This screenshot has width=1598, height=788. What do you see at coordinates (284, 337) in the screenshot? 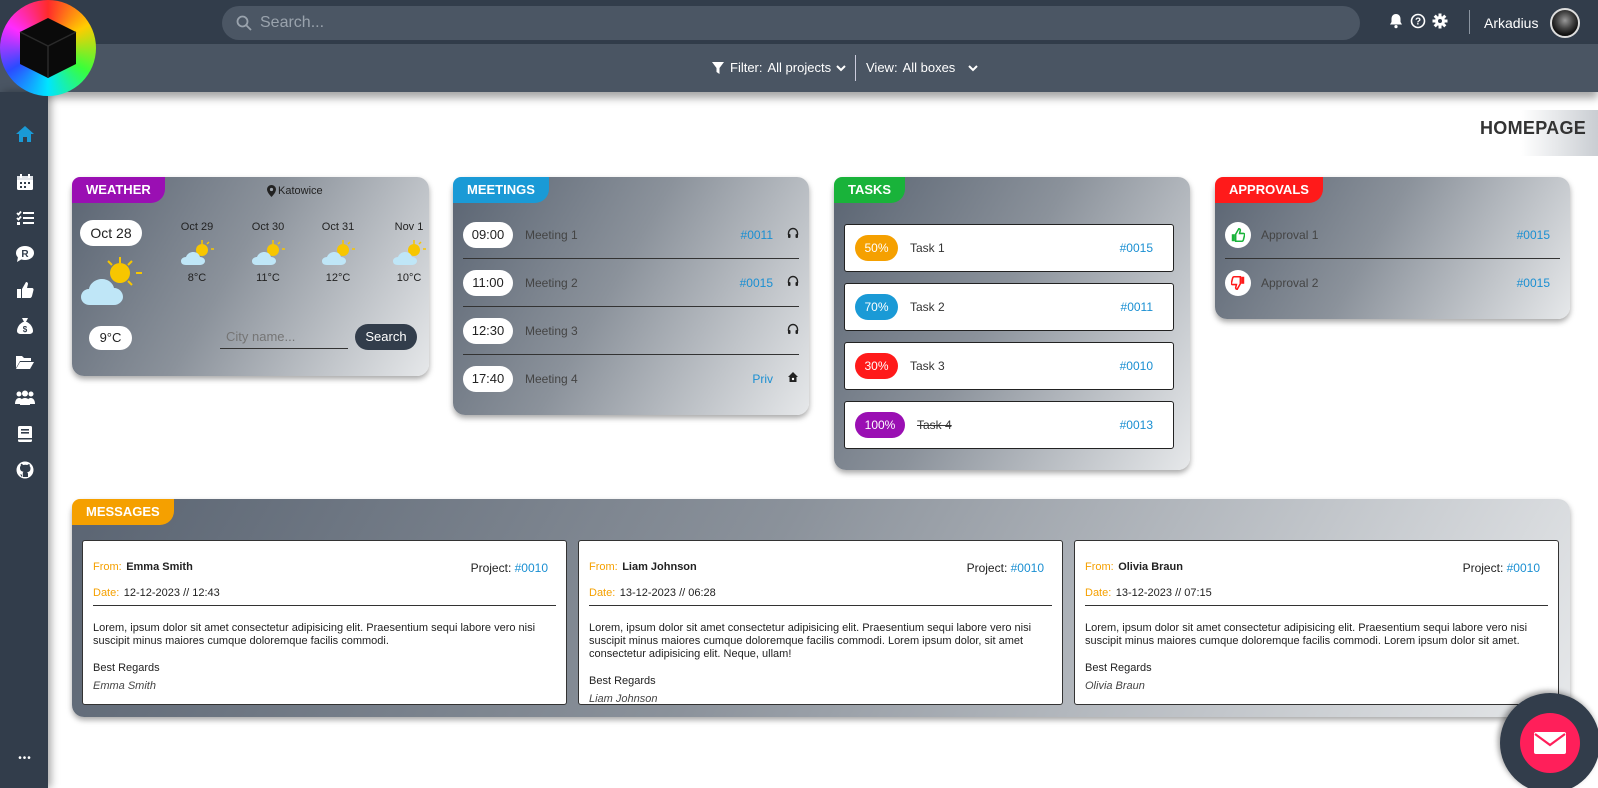
I see `city-input` at bounding box center [284, 337].